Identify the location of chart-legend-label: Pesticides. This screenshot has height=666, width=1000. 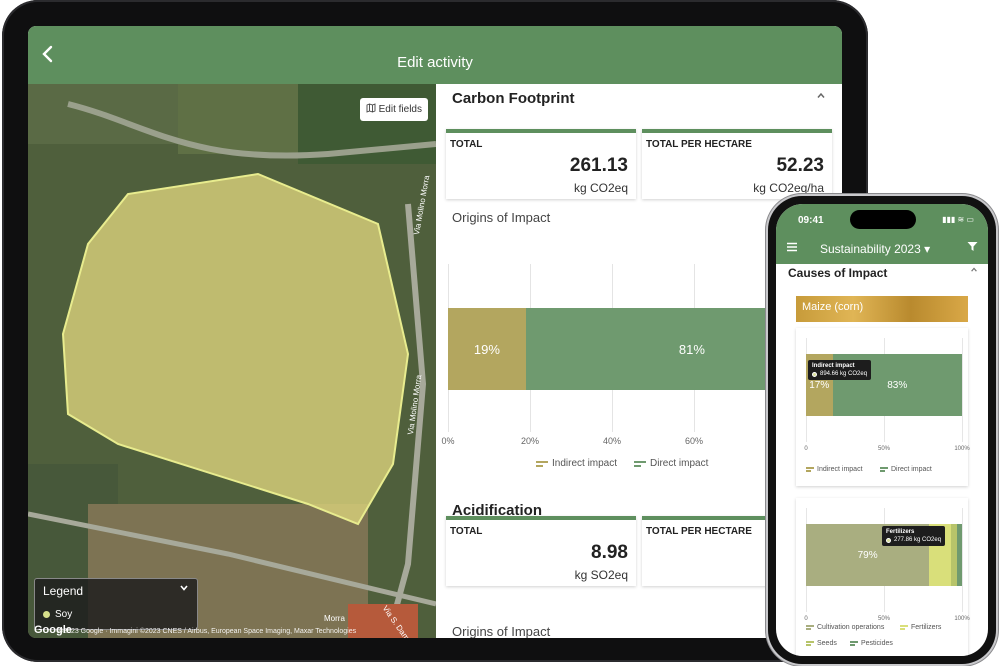
(877, 643).